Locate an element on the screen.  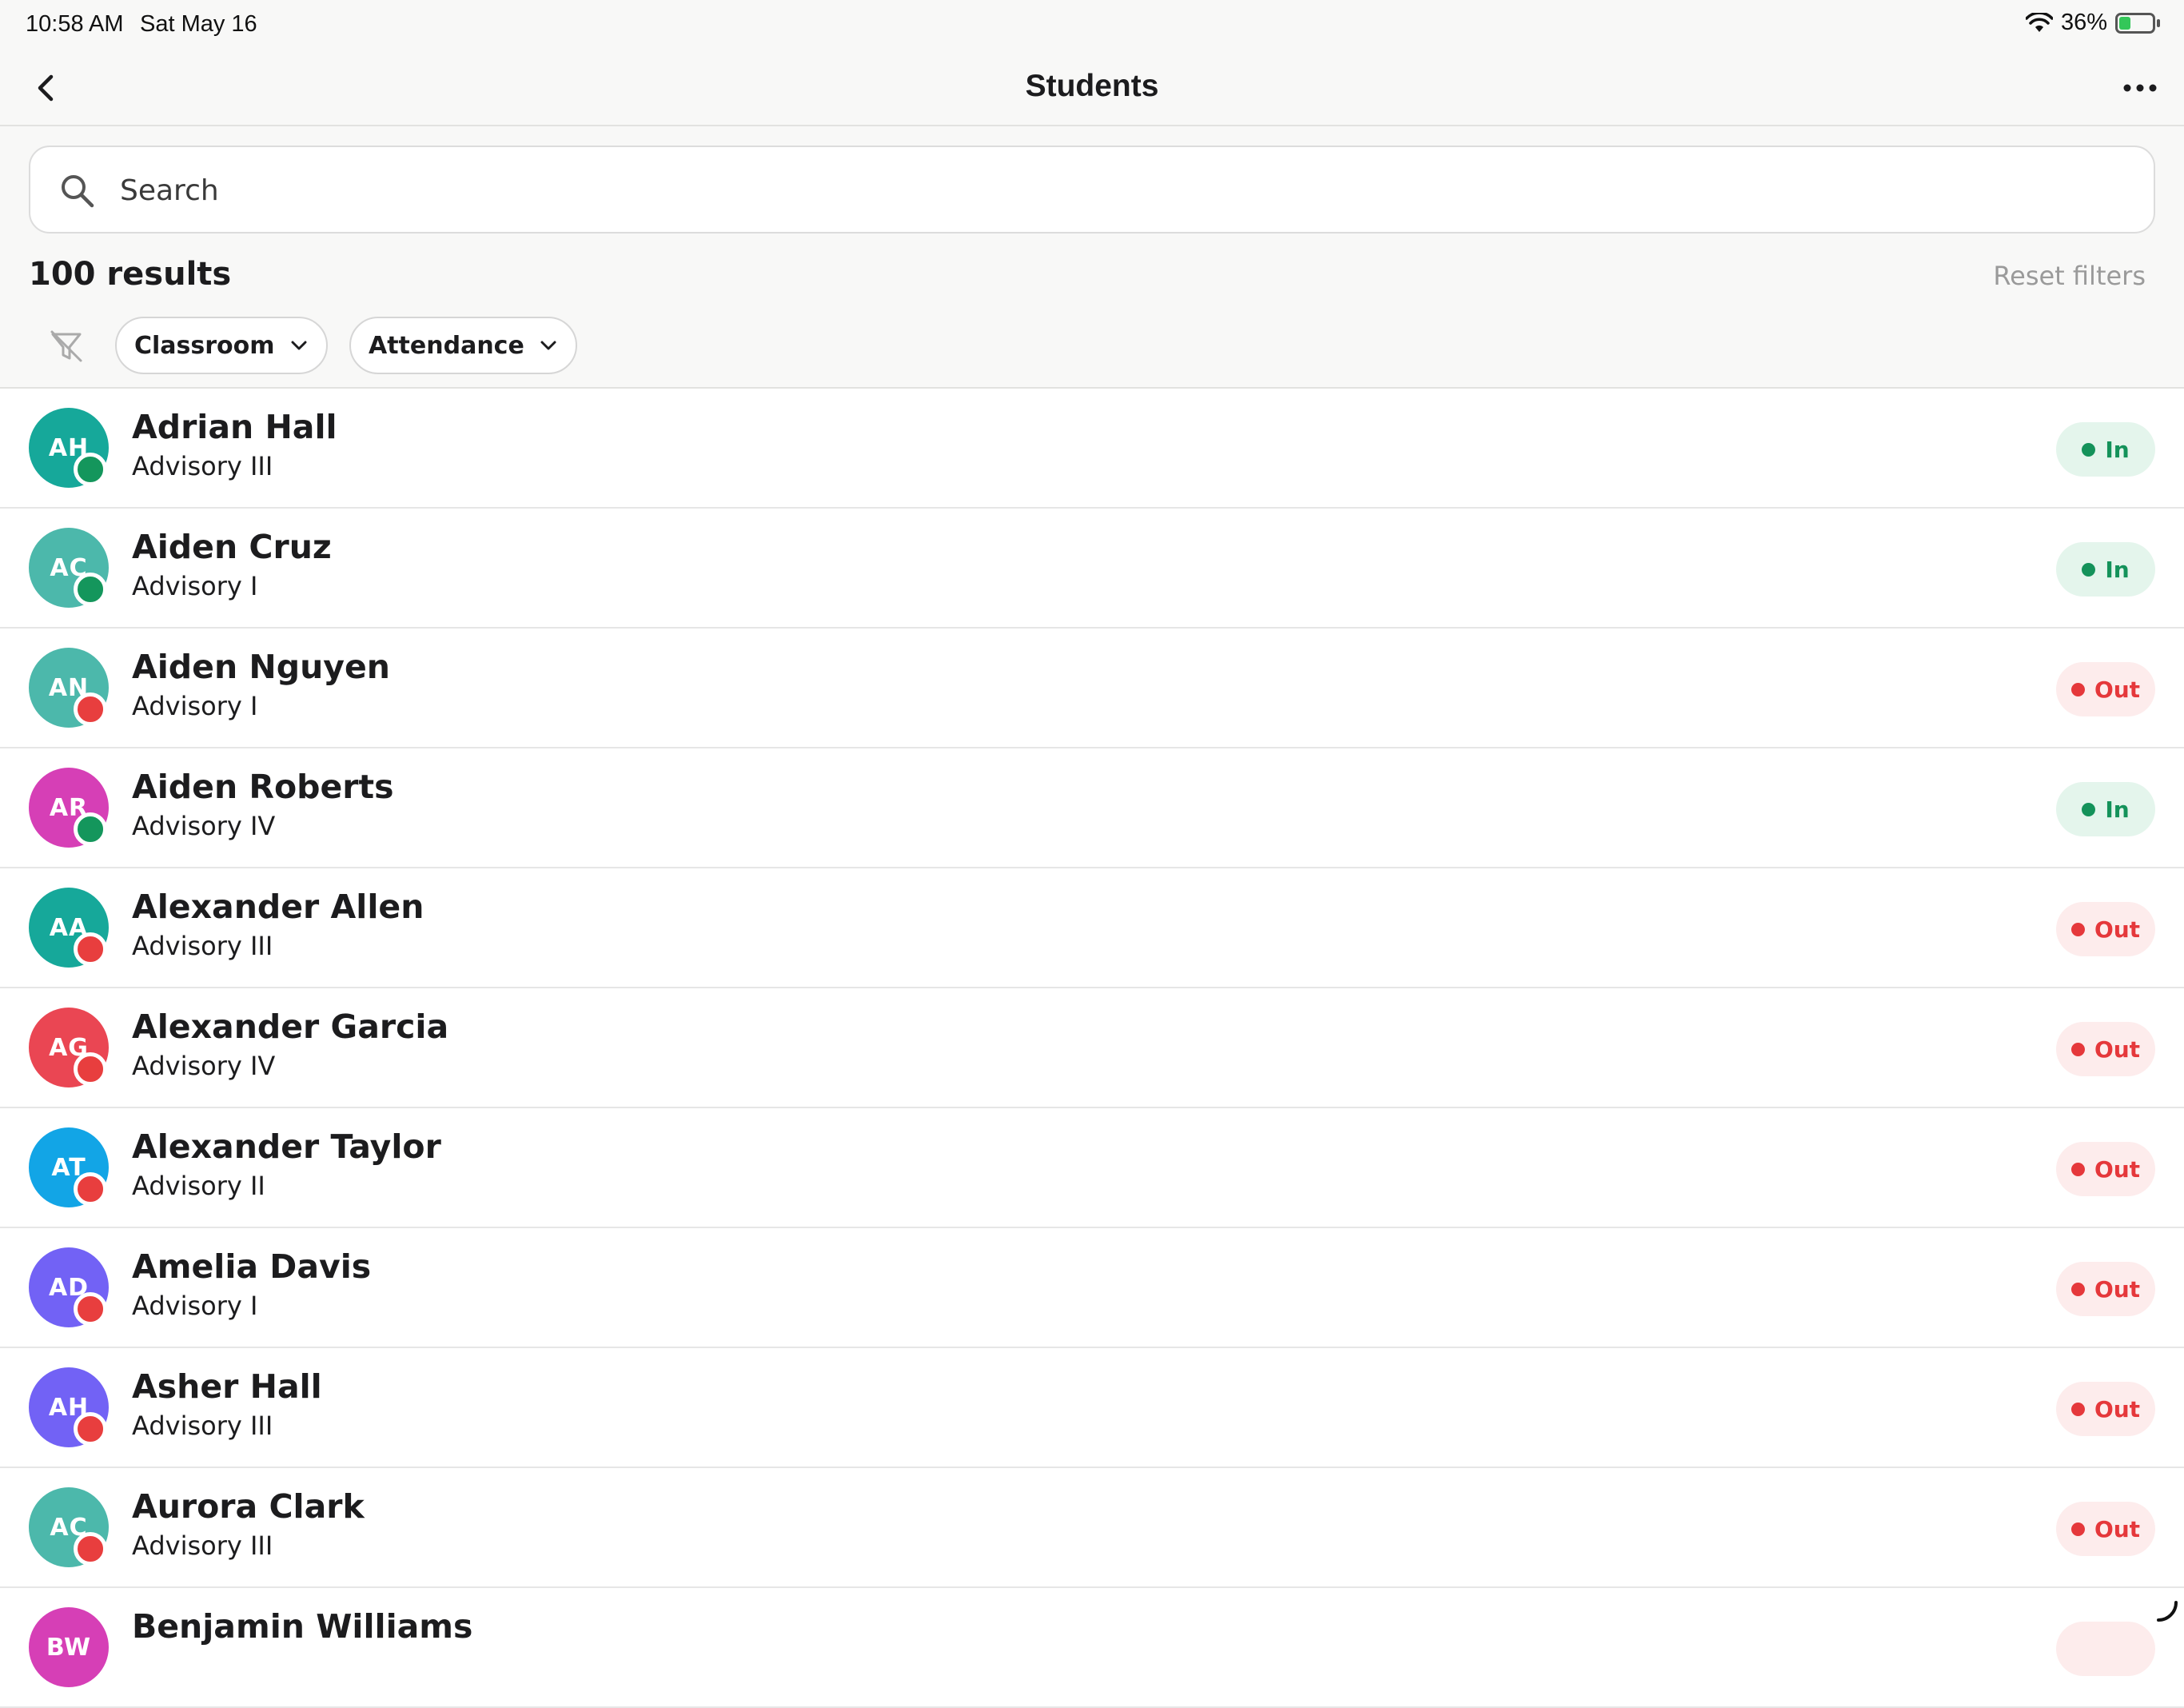
classroom-filter-label: Classroom is located at coordinates (204, 345).